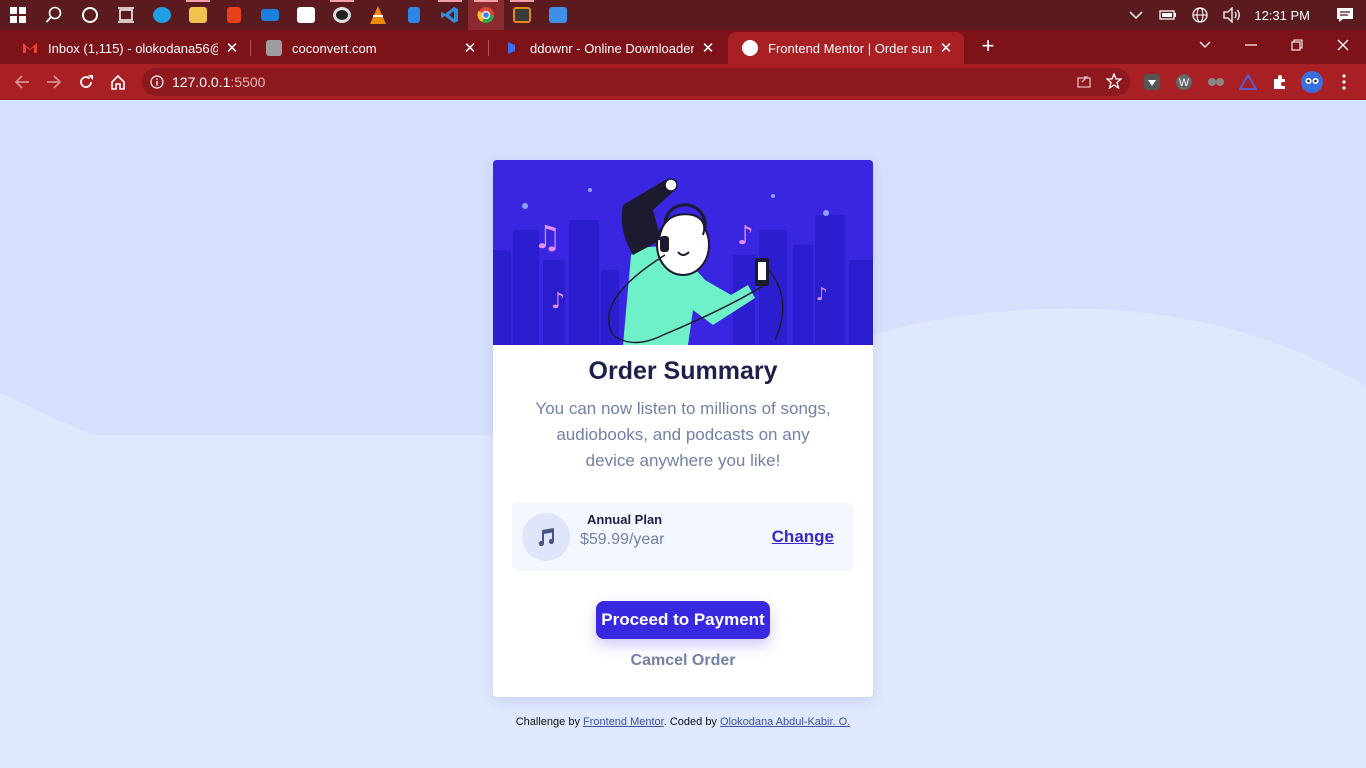 The width and height of the screenshot is (1366, 768). I want to click on tab-coconvert: coconvert.com ✕, so click(370, 48).